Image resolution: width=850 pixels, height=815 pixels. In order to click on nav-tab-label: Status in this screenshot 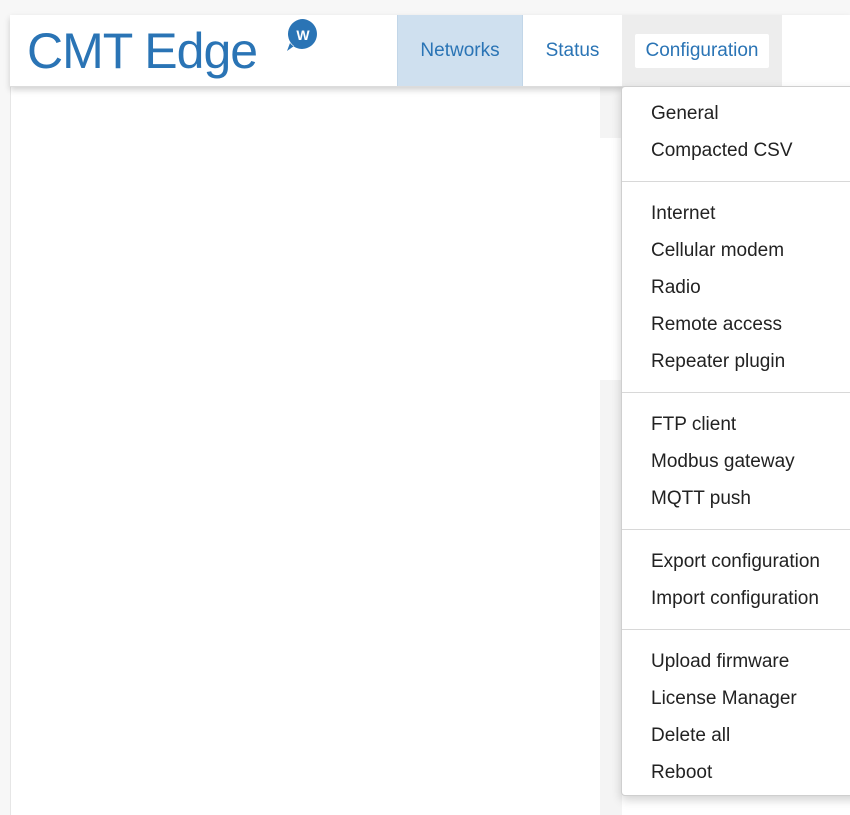, I will do `click(572, 50)`.